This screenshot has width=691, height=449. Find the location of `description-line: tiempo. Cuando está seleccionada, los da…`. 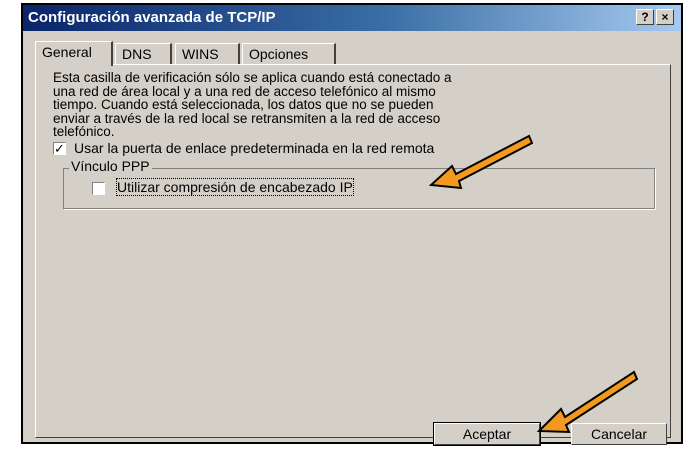

description-line: tiempo. Cuando está seleccionada, los da… is located at coordinates (243, 104).